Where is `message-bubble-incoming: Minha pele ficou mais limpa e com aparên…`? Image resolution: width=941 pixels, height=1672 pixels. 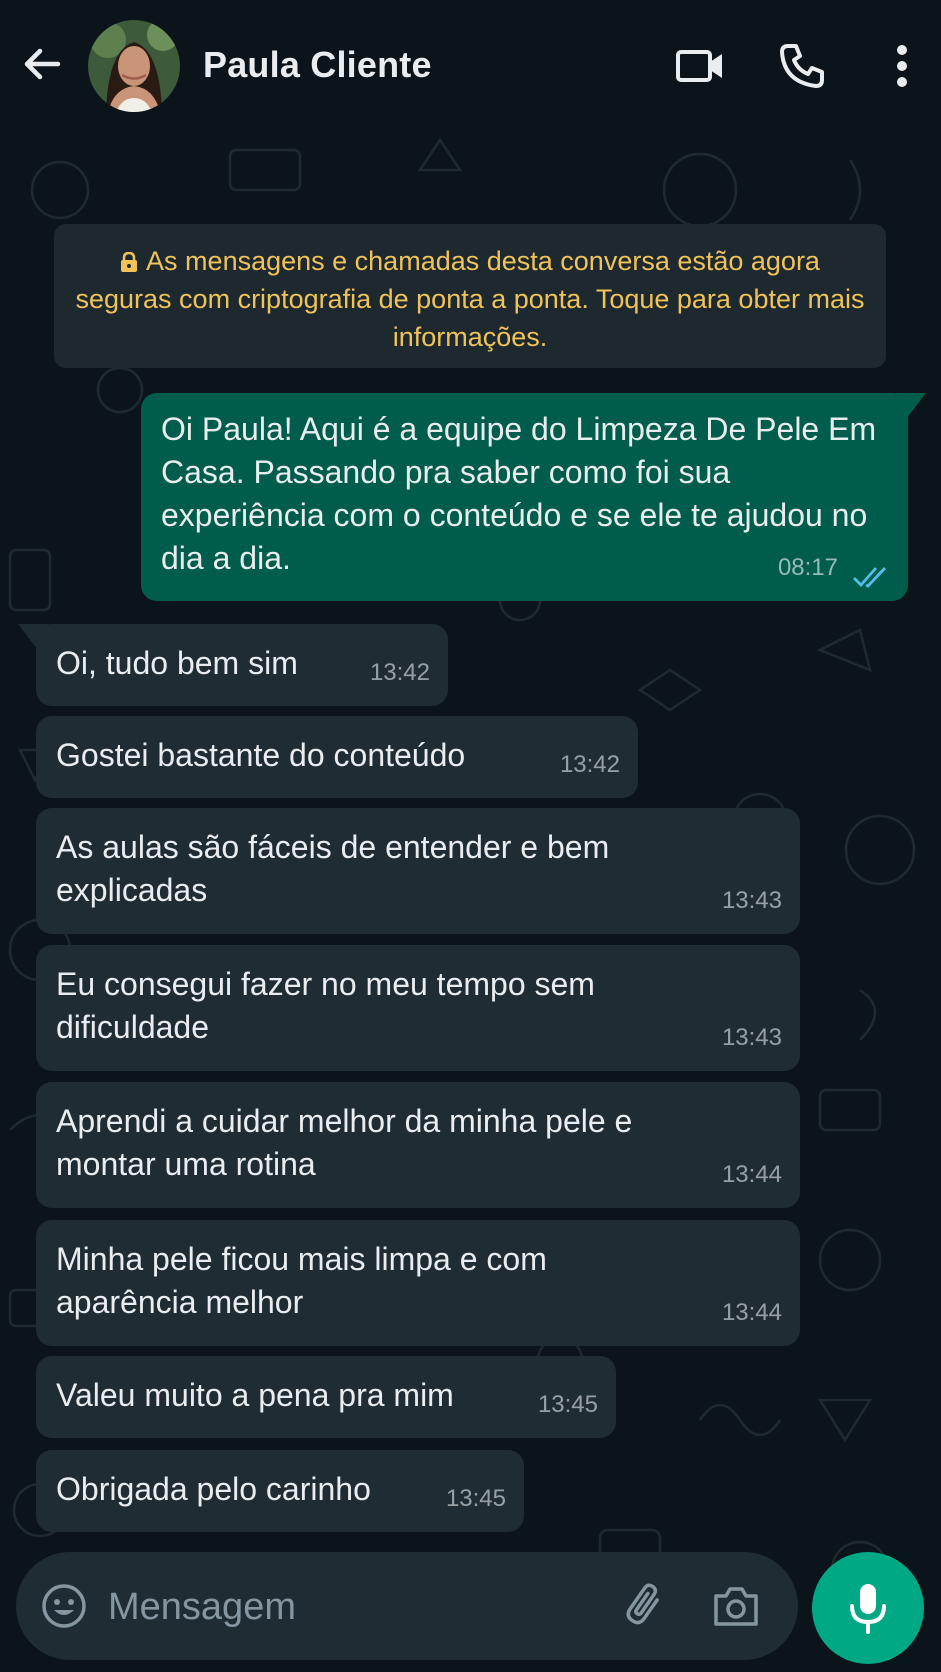 message-bubble-incoming: Minha pele ficou mais limpa e com aparên… is located at coordinates (418, 1283).